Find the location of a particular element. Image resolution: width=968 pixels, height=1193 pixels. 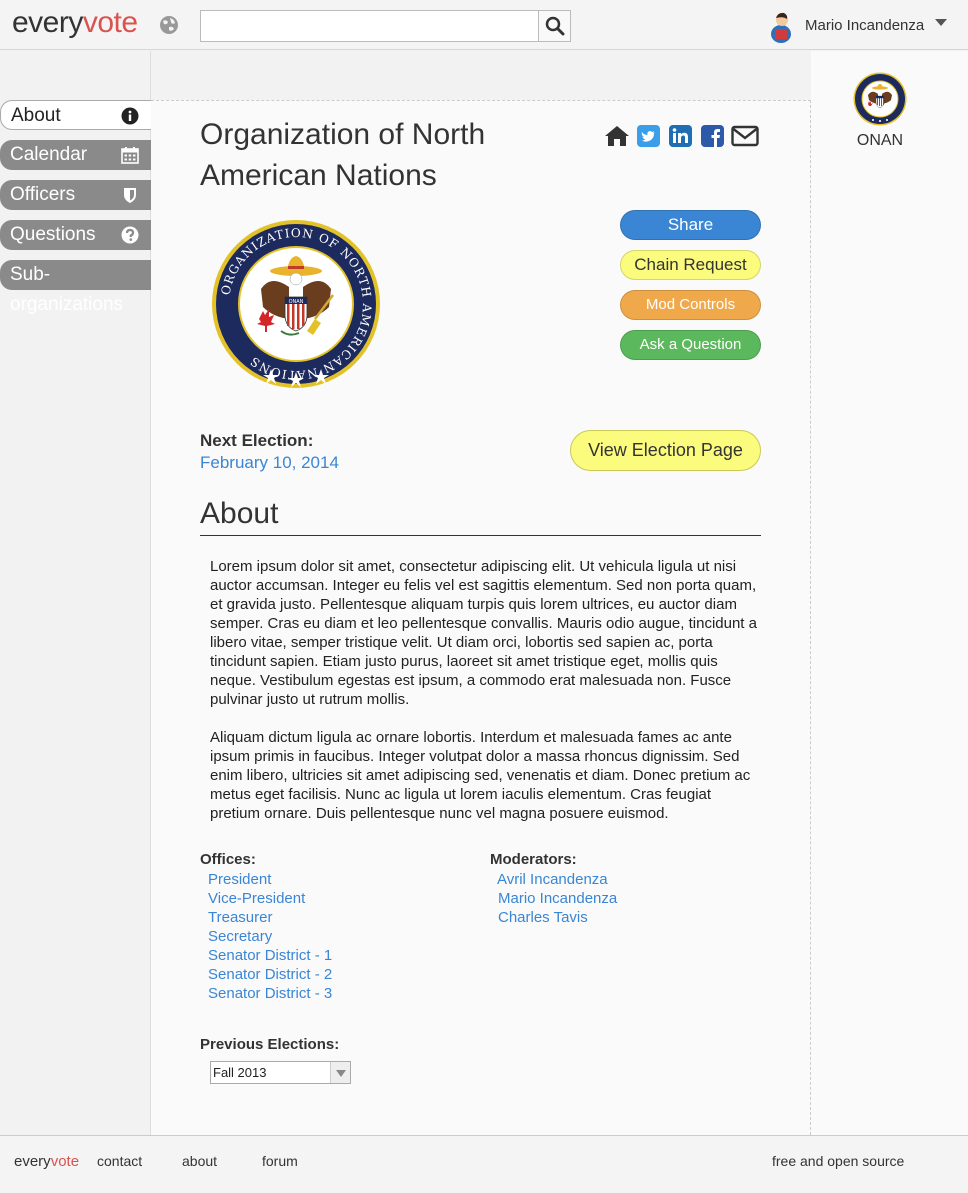

offices-label: Offices: is located at coordinates (228, 859).